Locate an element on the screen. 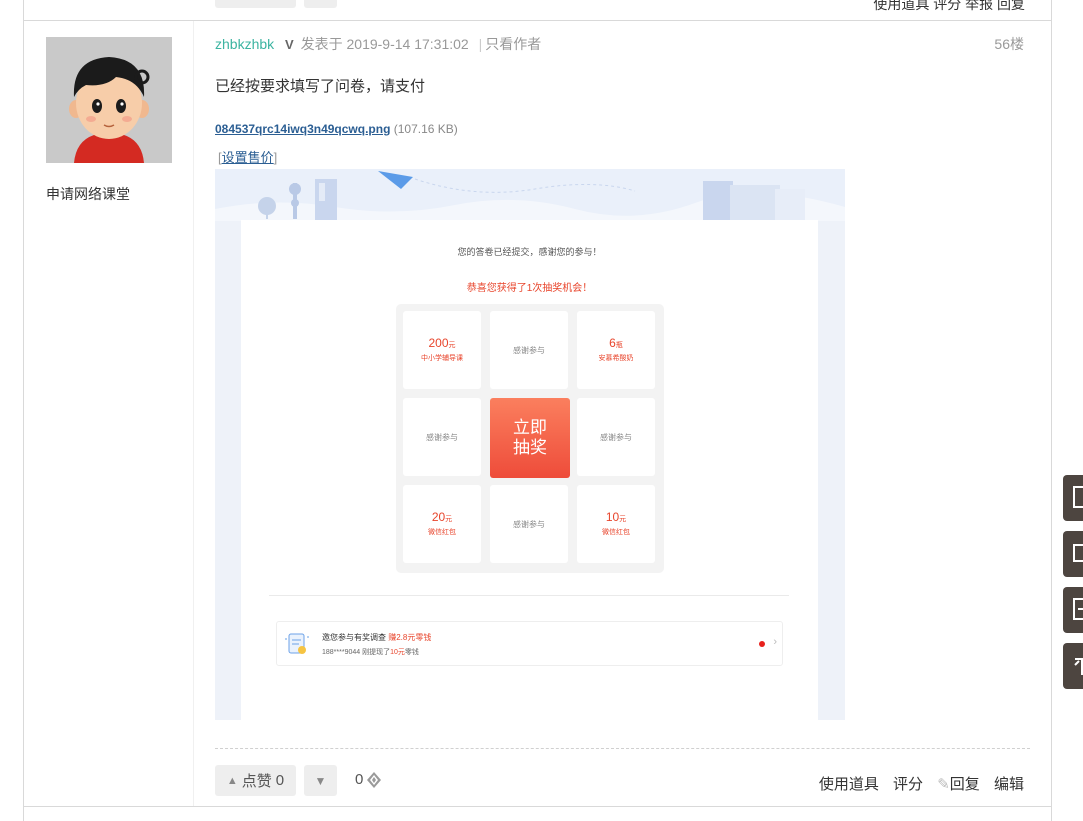  username-link: zhbkzhbk is located at coordinates (244, 44).